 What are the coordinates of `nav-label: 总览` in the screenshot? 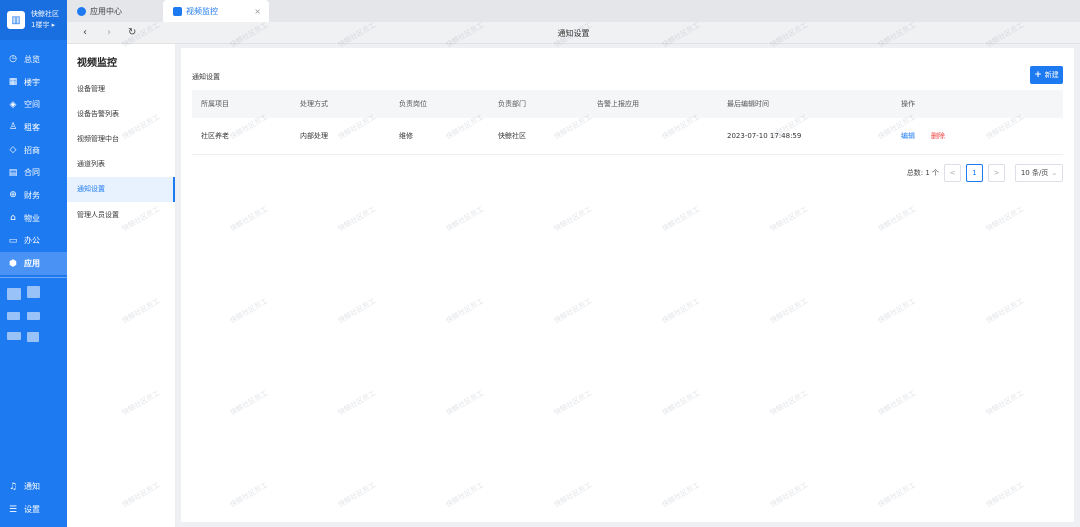 It's located at (32, 59).